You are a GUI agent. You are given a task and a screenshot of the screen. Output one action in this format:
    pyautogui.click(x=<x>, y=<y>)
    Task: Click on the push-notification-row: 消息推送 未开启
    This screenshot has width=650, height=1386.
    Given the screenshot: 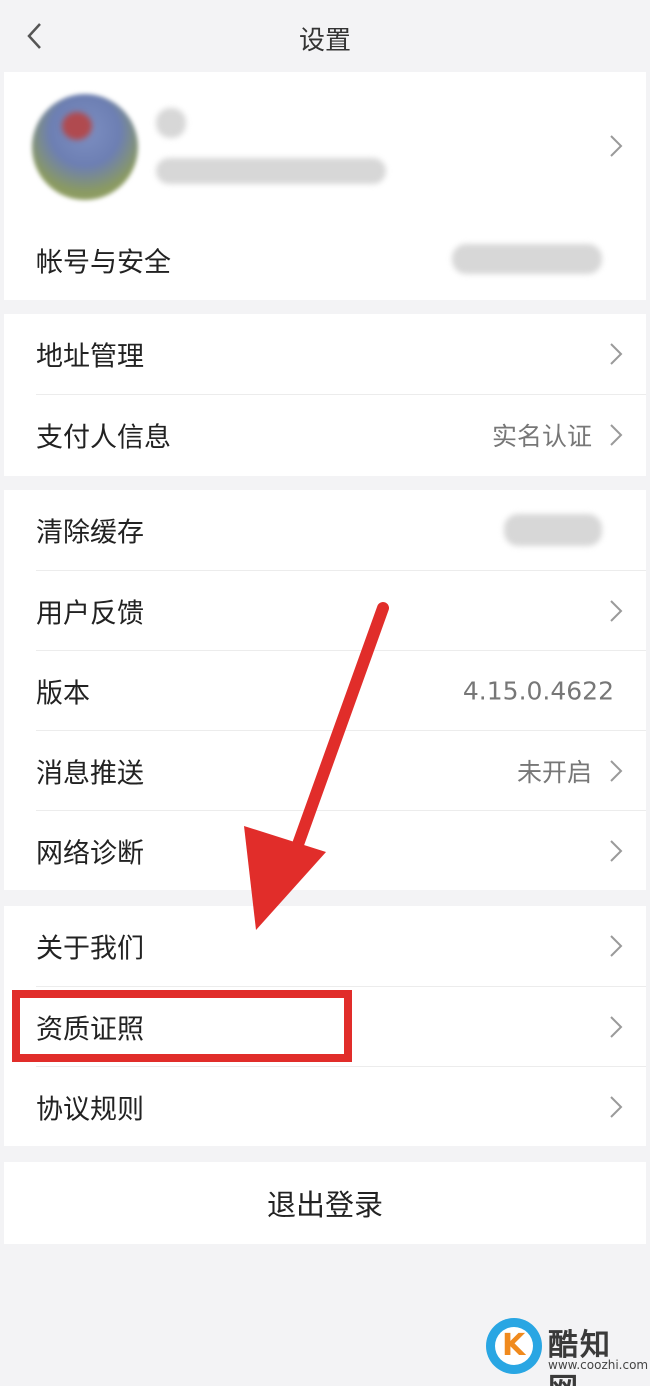 What is the action you would take?
    pyautogui.click(x=325, y=771)
    